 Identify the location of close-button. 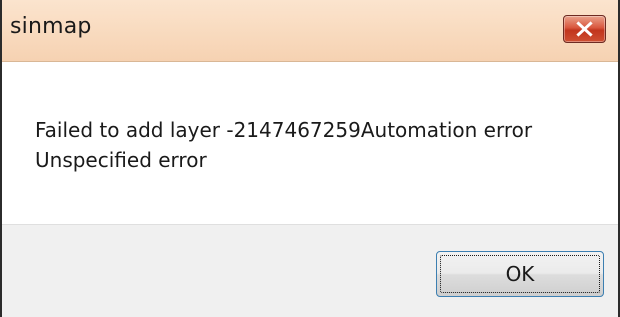
(584, 29).